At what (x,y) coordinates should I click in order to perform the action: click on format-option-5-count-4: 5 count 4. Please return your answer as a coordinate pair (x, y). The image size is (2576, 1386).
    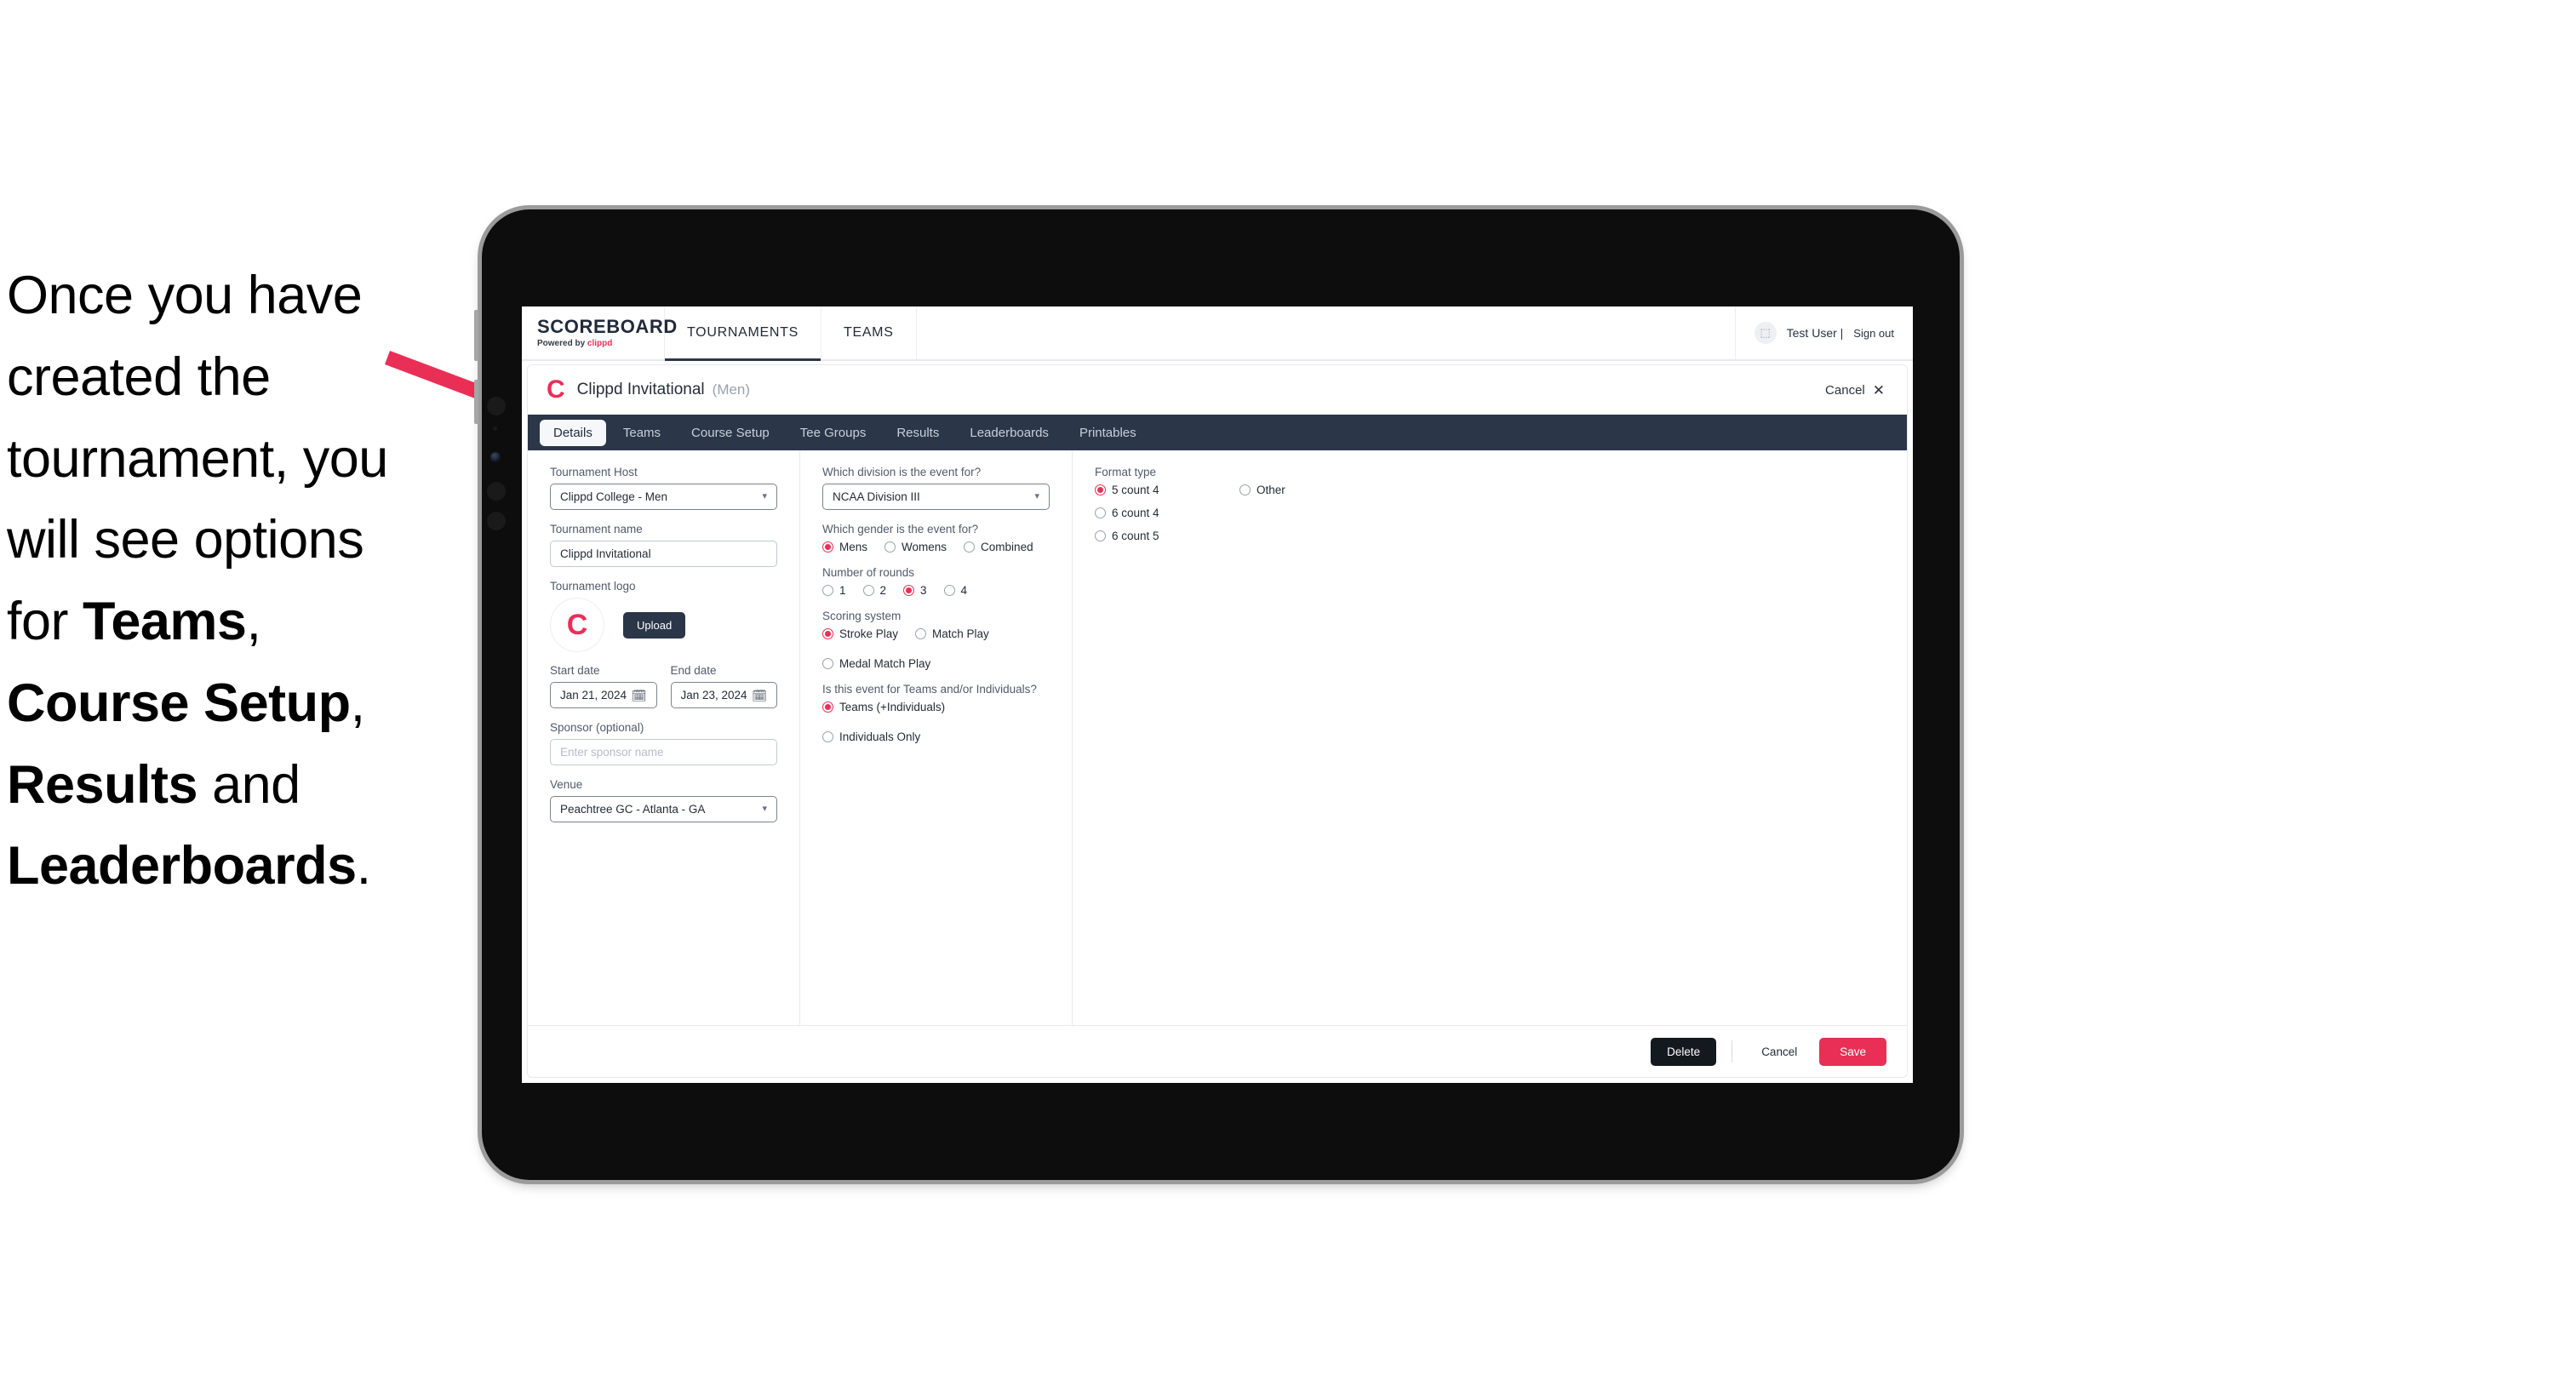
    Looking at the image, I should click on (1167, 490).